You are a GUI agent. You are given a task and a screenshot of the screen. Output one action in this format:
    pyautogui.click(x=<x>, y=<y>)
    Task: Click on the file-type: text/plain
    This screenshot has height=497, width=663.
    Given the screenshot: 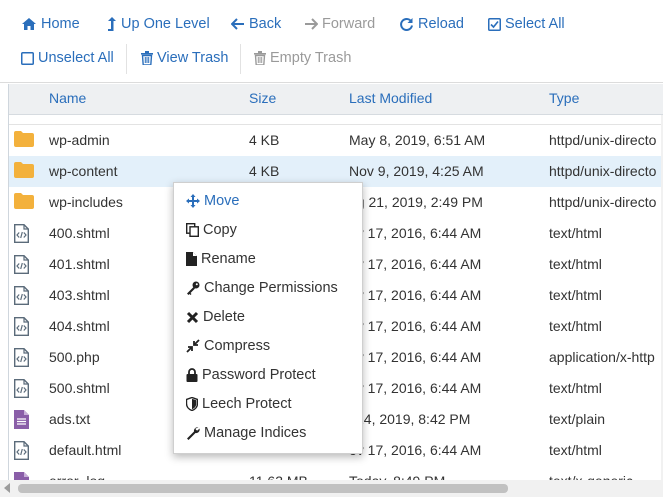 What is the action you would take?
    pyautogui.click(x=577, y=419)
    